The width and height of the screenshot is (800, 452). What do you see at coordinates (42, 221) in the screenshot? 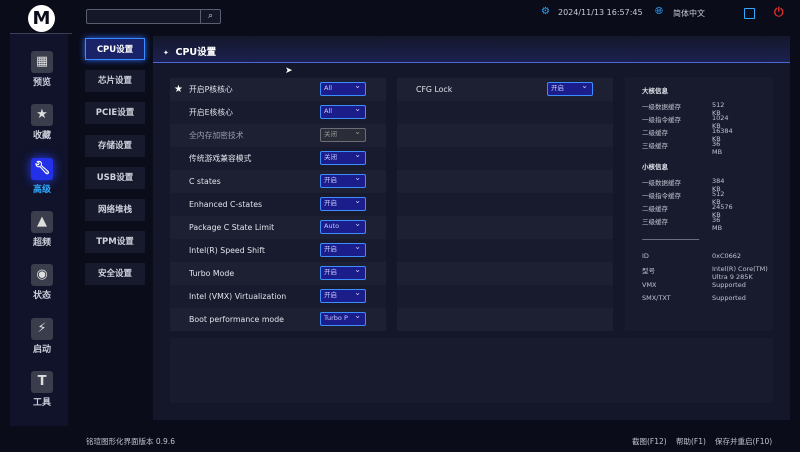
I see `rocket-icon: ▲` at bounding box center [42, 221].